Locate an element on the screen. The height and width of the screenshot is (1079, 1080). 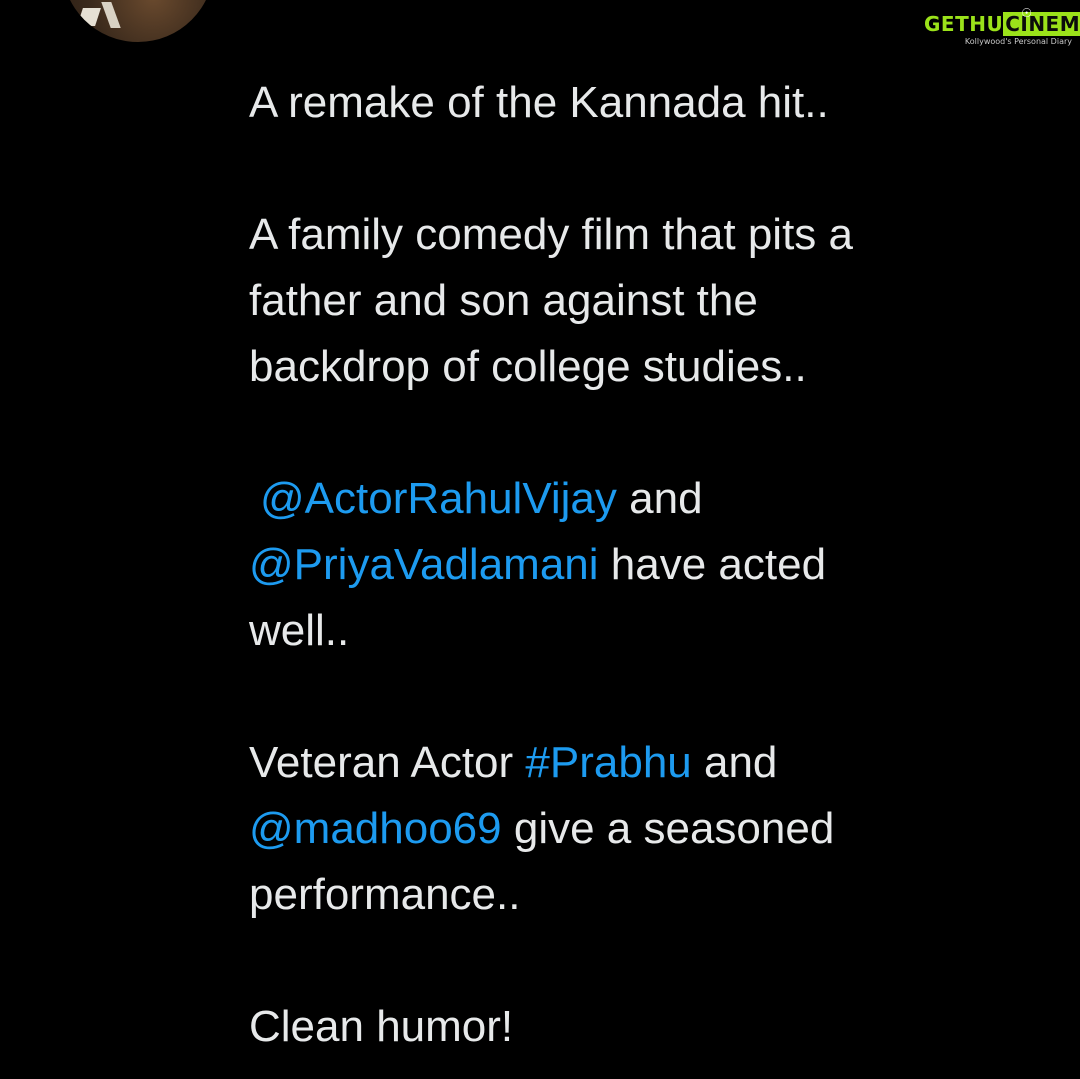
tweet-text-fragment: give a seasoned is located at coordinates (668, 828).